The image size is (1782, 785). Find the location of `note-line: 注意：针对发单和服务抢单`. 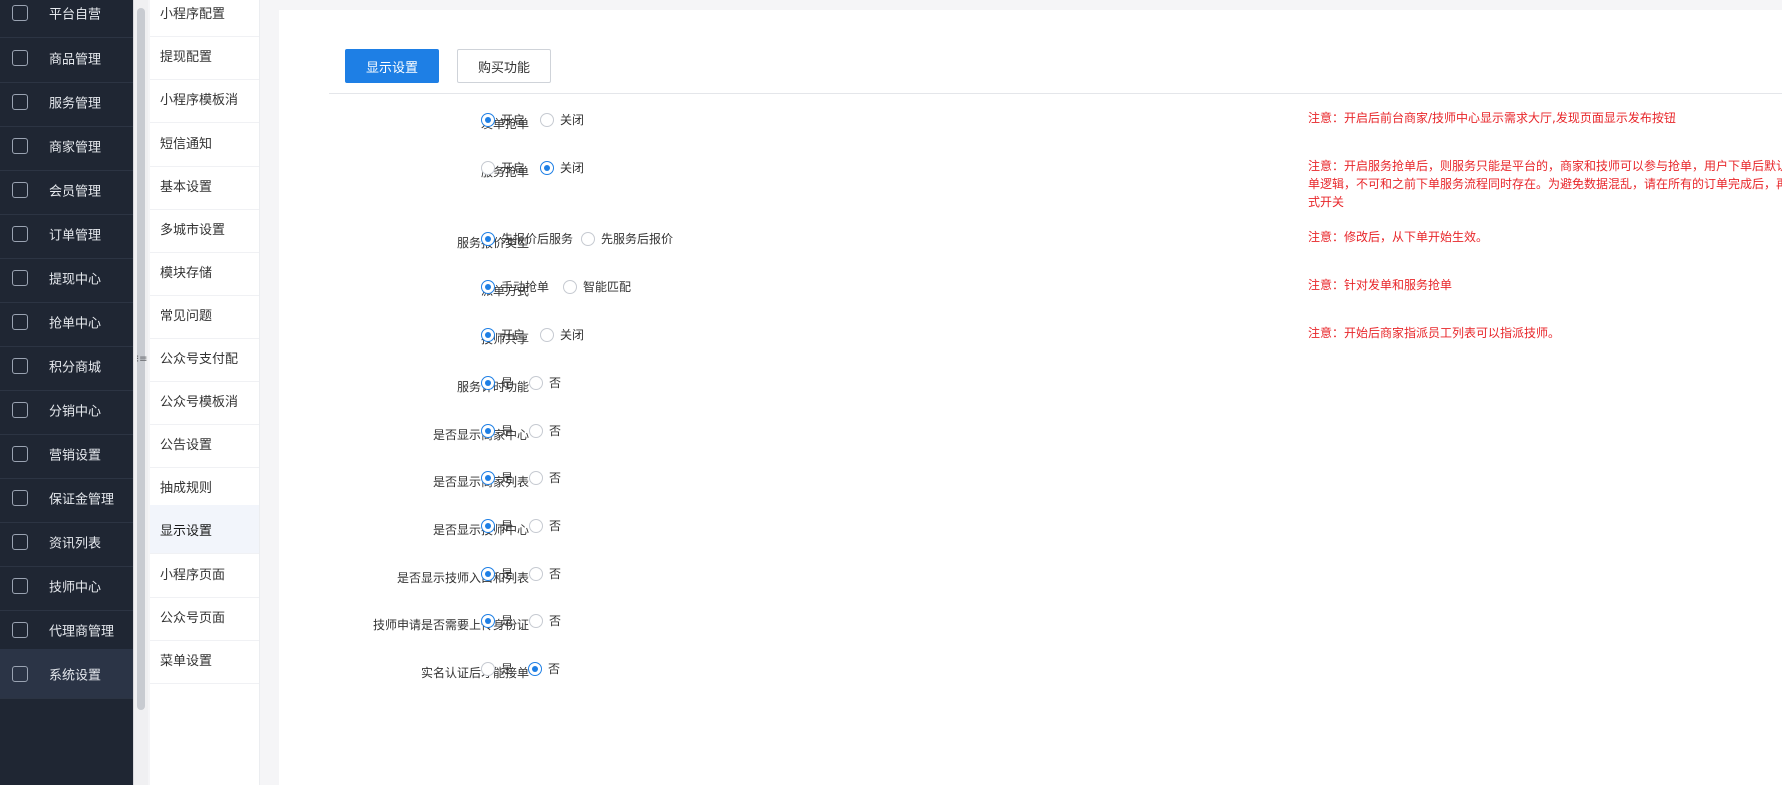

note-line: 注意：针对发单和服务抢单 is located at coordinates (1380, 285).